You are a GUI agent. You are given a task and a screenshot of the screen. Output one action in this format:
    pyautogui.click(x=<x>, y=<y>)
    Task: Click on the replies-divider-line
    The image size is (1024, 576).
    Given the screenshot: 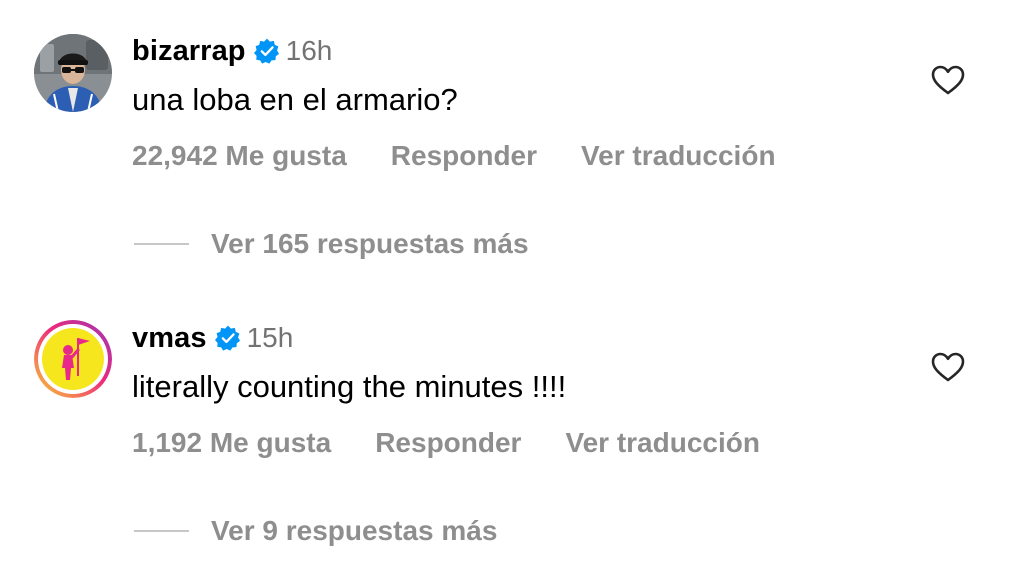 What is the action you would take?
    pyautogui.click(x=161, y=531)
    